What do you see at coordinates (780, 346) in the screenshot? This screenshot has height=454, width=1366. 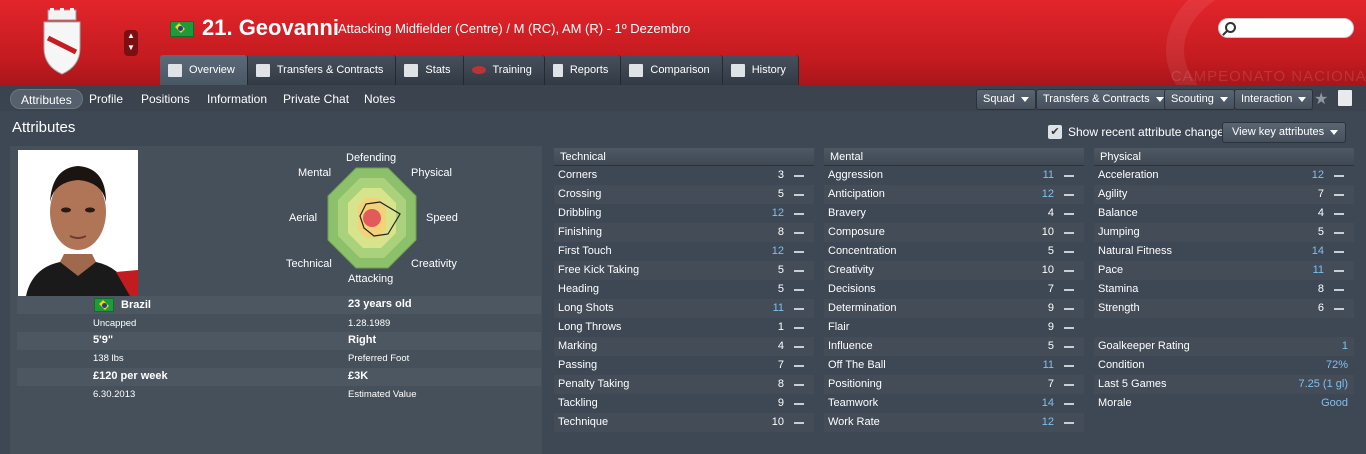 I see `attribute-value: 4` at bounding box center [780, 346].